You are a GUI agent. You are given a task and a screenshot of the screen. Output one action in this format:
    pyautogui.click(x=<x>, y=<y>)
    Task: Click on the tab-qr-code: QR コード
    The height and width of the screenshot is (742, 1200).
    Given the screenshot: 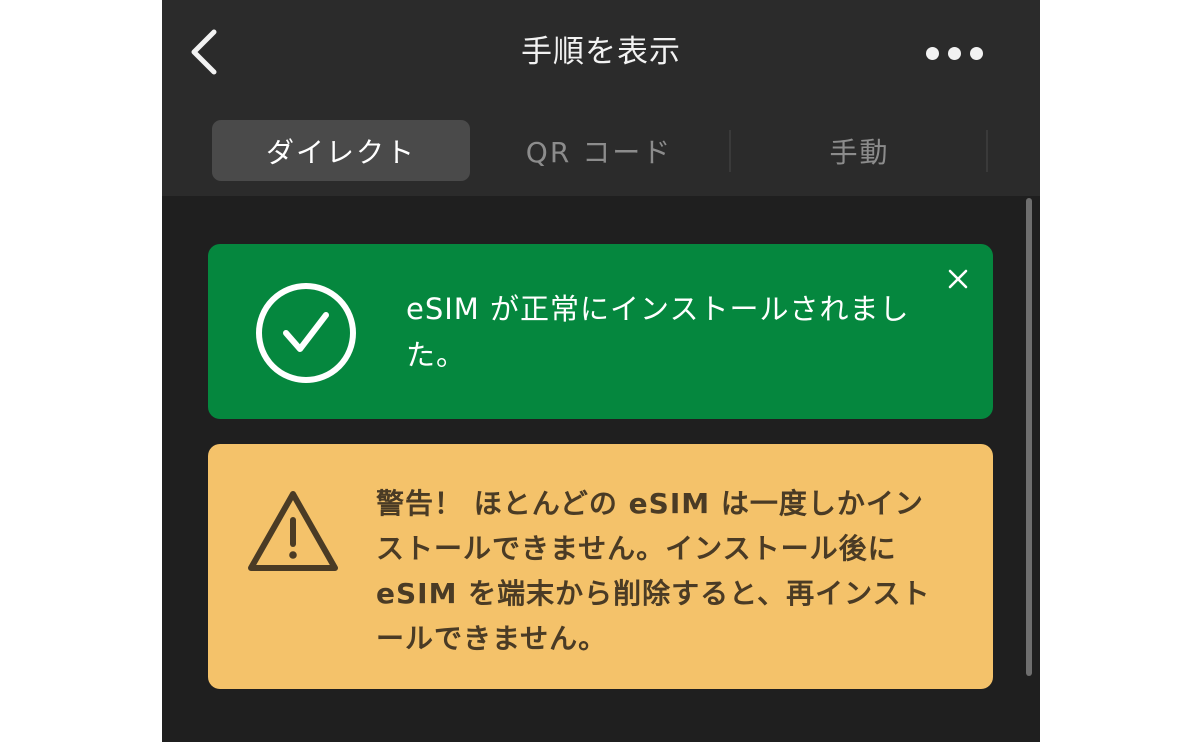 What is the action you would take?
    pyautogui.click(x=599, y=150)
    